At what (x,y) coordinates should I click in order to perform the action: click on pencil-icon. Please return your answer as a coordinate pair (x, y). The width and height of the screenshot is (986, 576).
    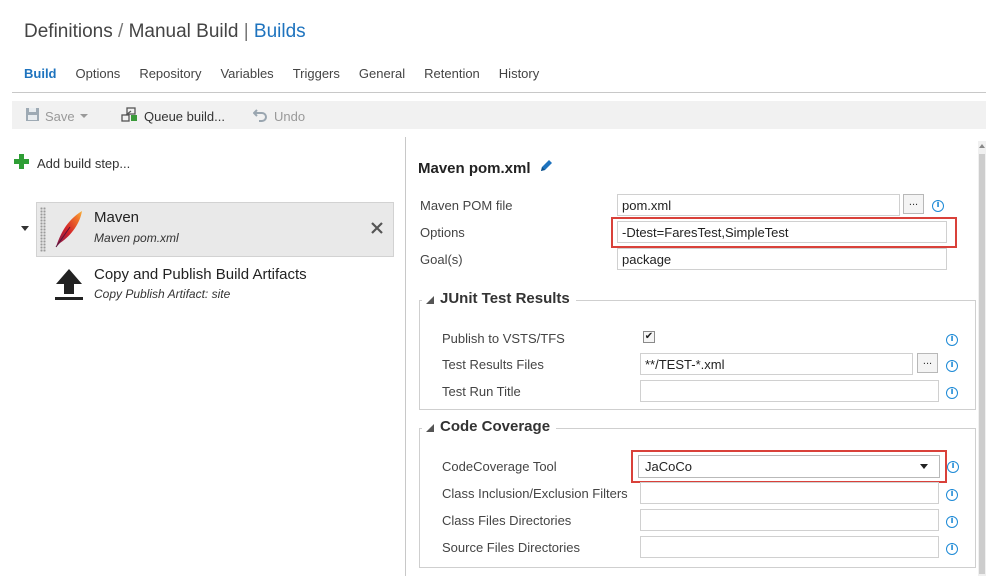
    Looking at the image, I should click on (546, 168).